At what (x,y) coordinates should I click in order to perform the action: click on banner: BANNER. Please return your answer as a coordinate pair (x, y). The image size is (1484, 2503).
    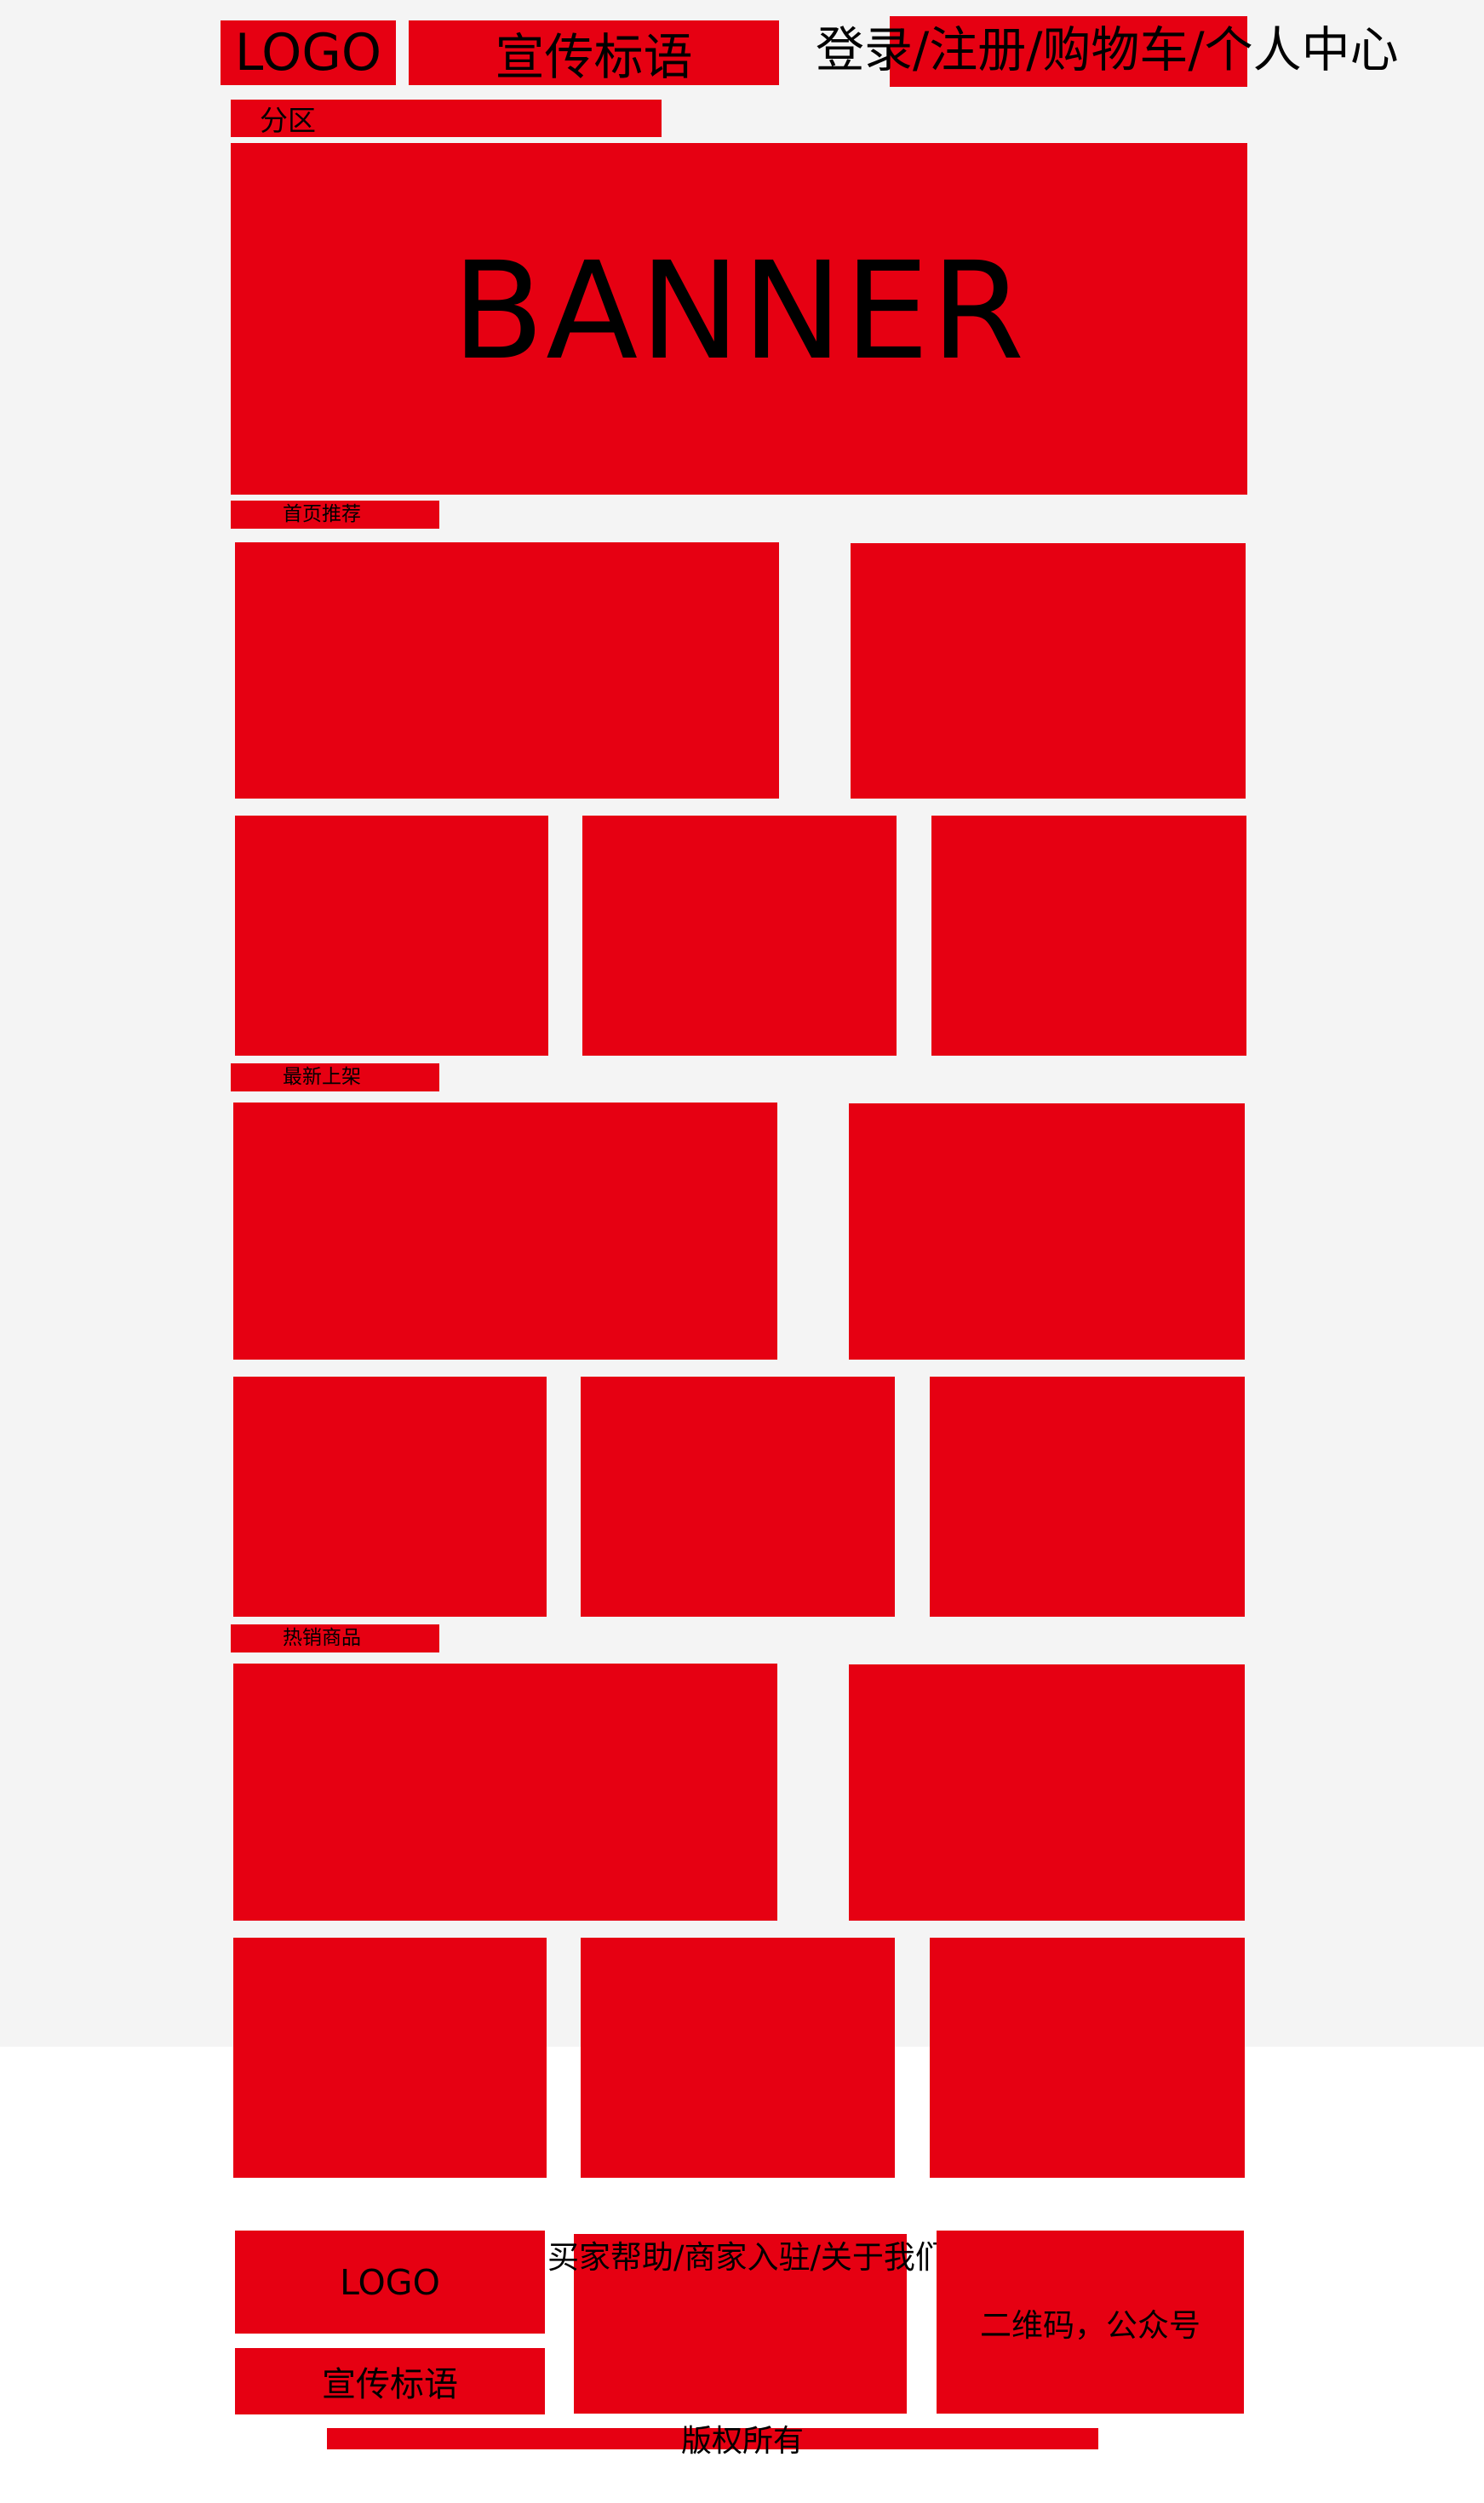
    Looking at the image, I should click on (739, 319).